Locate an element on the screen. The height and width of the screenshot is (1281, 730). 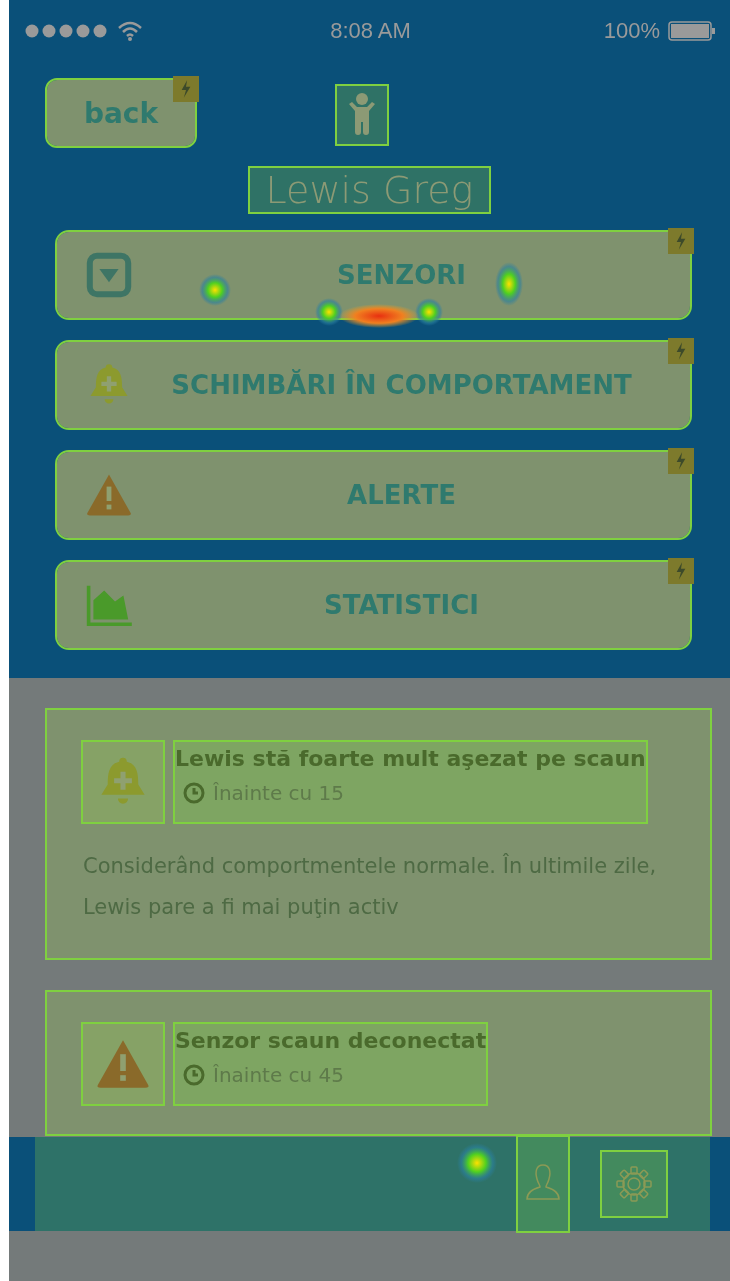
card-title: Senzor scaun deconectat is located at coordinates (331, 1040).